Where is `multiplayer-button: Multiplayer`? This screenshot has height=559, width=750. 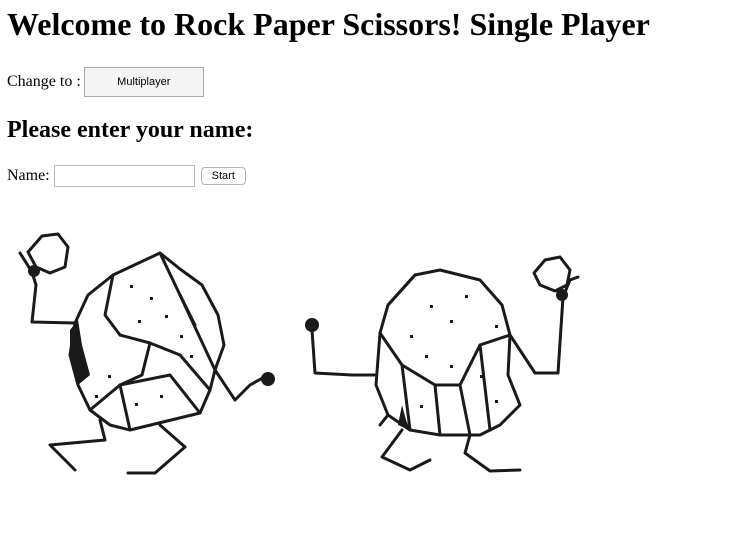 multiplayer-button: Multiplayer is located at coordinates (143, 82).